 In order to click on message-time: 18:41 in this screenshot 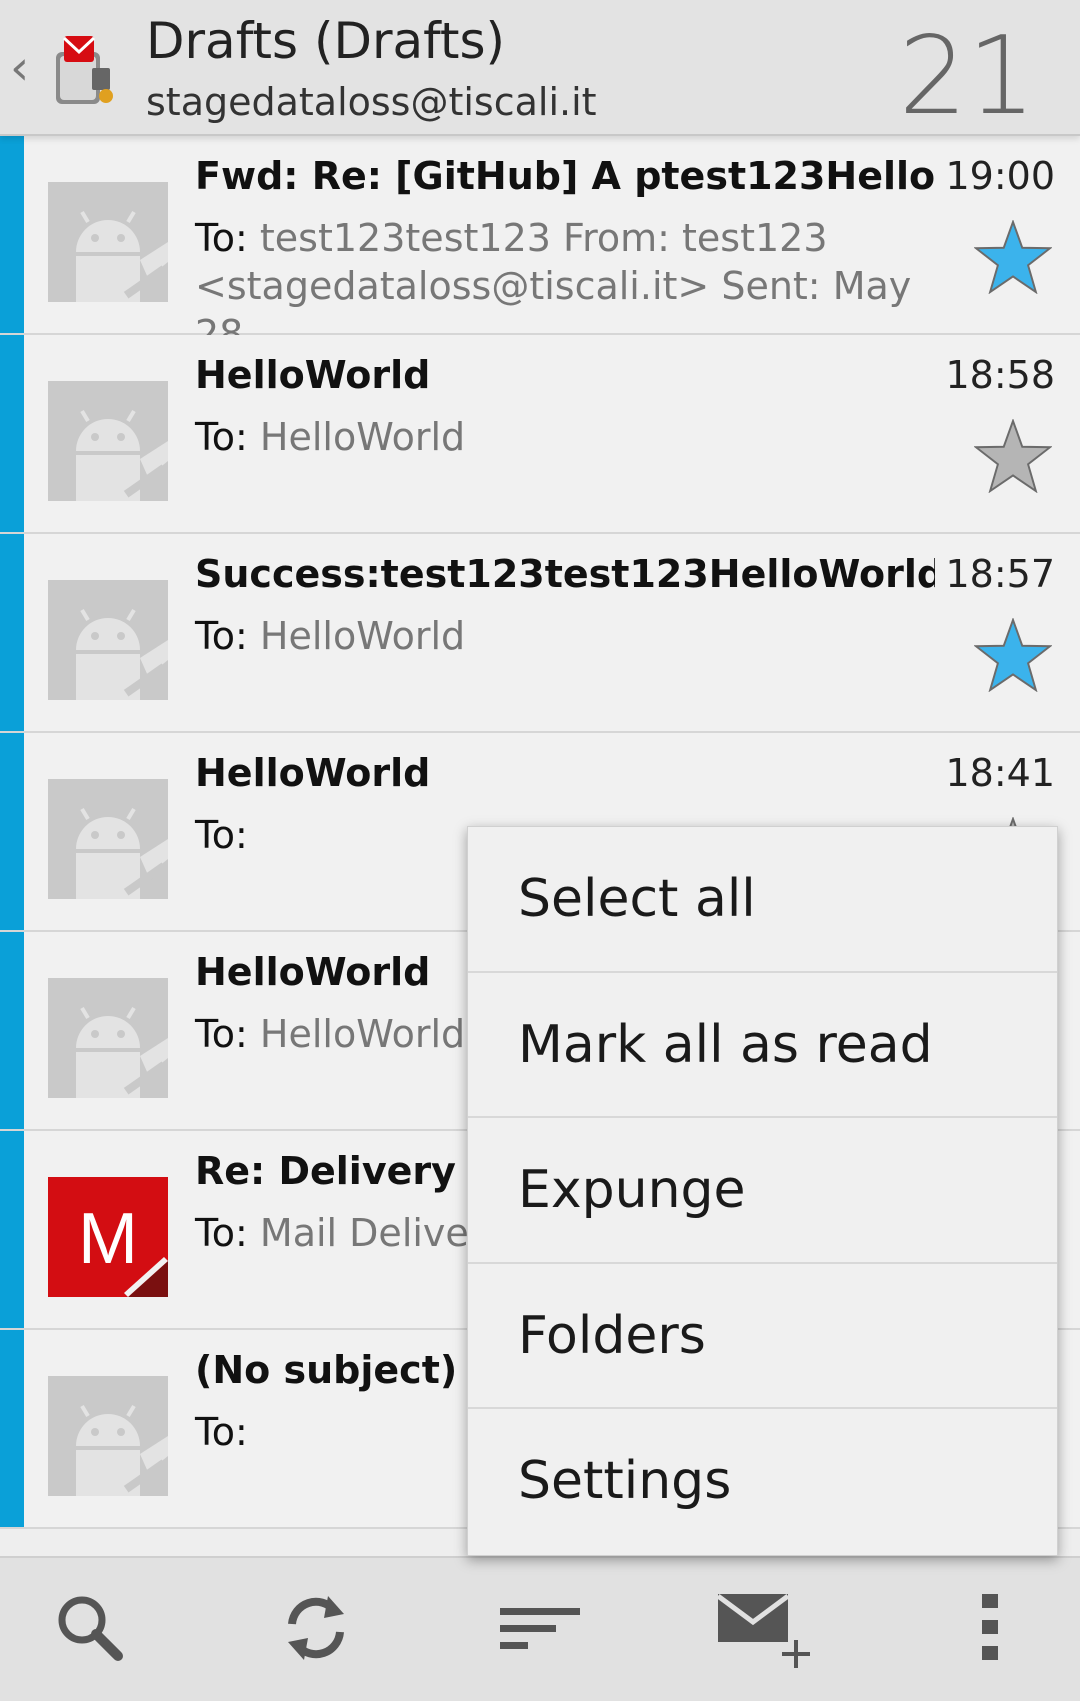, I will do `click(1000, 773)`.